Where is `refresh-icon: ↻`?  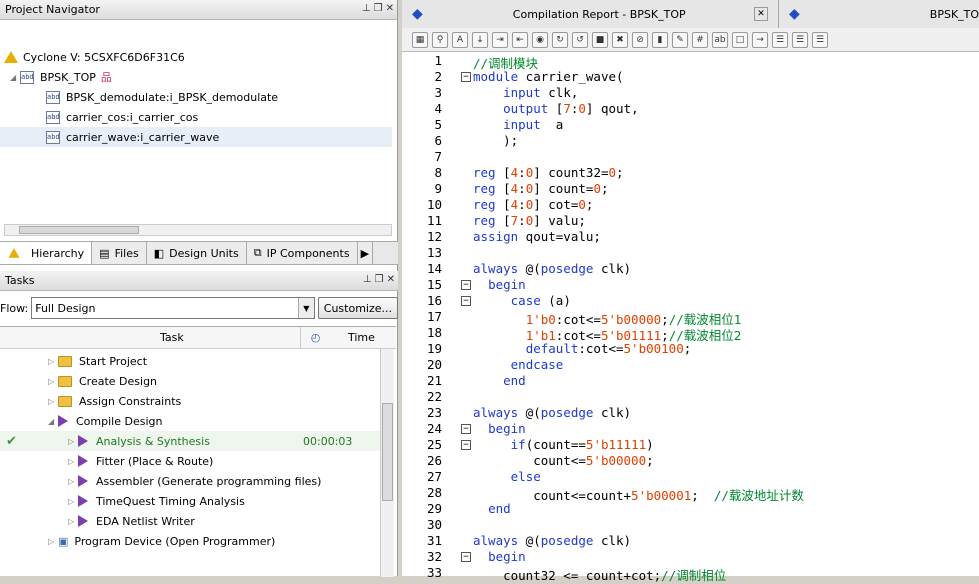
refresh-icon: ↻ is located at coordinates (560, 39).